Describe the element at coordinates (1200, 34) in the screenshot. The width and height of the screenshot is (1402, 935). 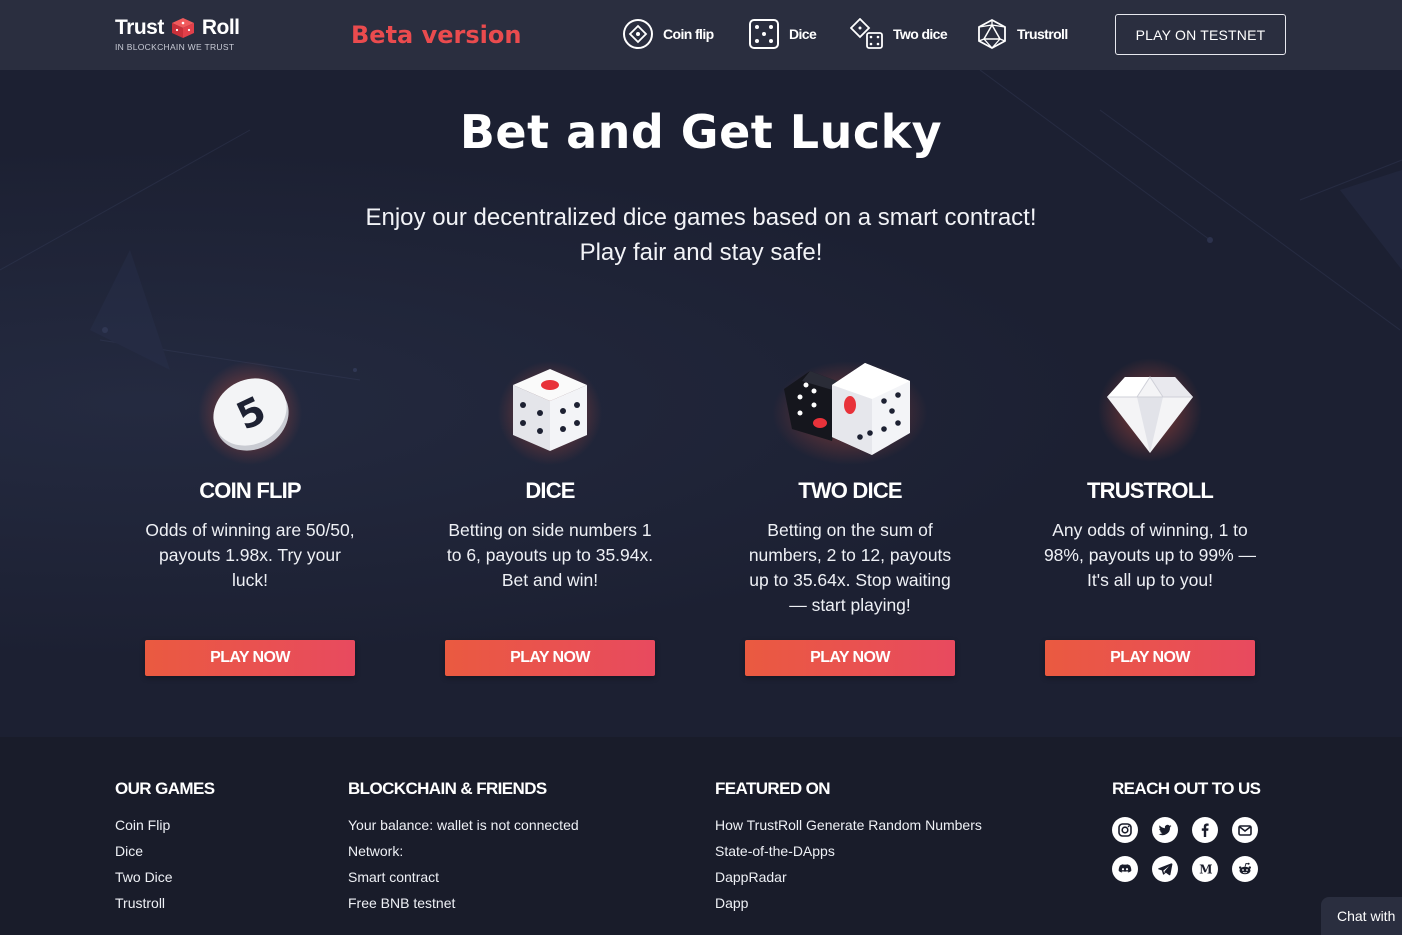
I see `play-on-testnet-button: PLAY ON TESTNET` at that location.